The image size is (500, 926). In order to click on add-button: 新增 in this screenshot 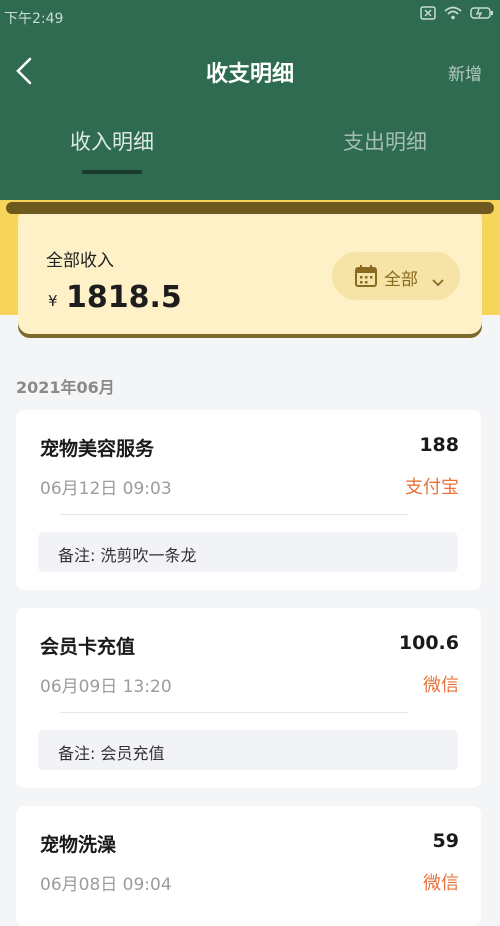, I will do `click(465, 72)`.